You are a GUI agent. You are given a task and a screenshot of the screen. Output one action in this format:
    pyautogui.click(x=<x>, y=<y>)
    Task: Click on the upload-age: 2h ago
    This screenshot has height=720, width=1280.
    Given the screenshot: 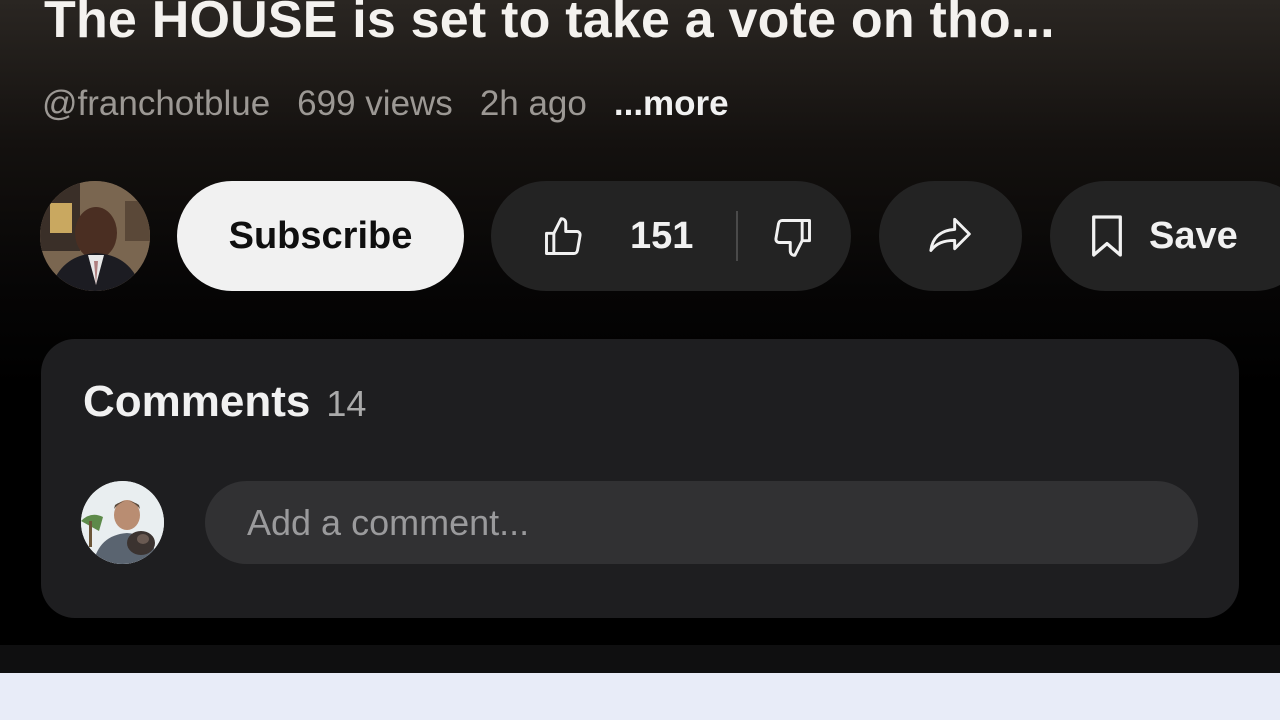 What is the action you would take?
    pyautogui.click(x=533, y=103)
    